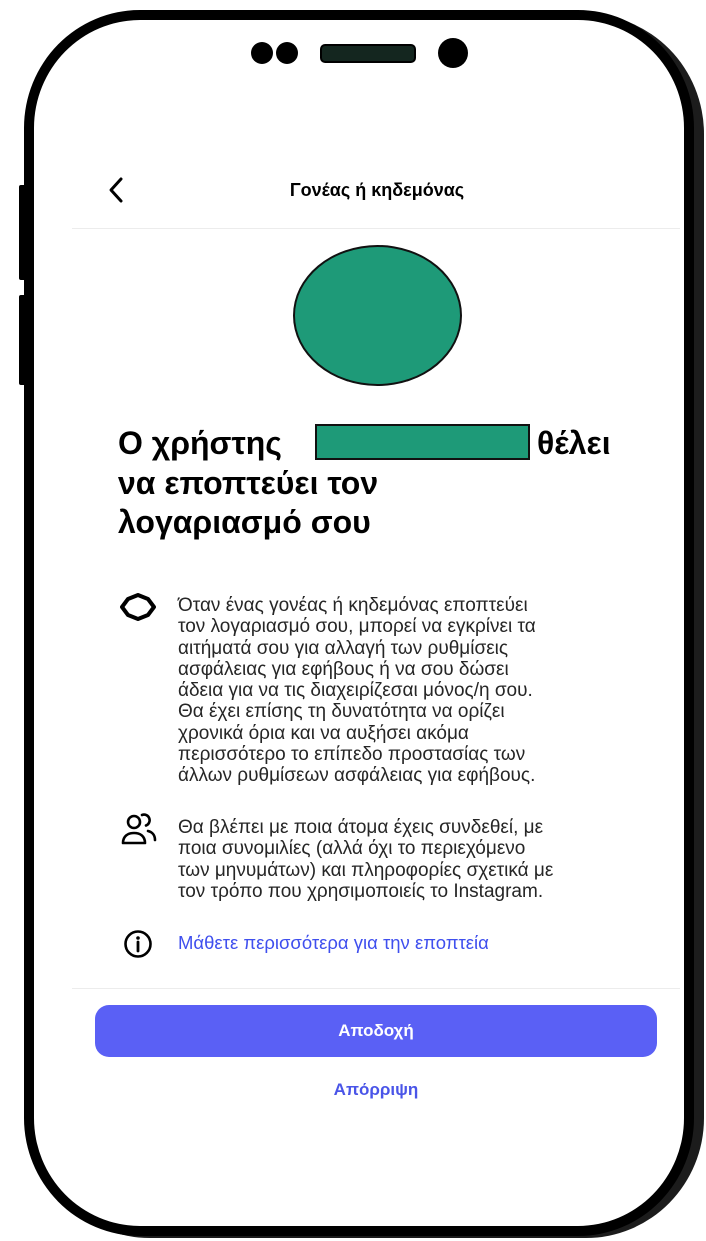  I want to click on heading-line3: λογαριασμό σου, so click(244, 522).